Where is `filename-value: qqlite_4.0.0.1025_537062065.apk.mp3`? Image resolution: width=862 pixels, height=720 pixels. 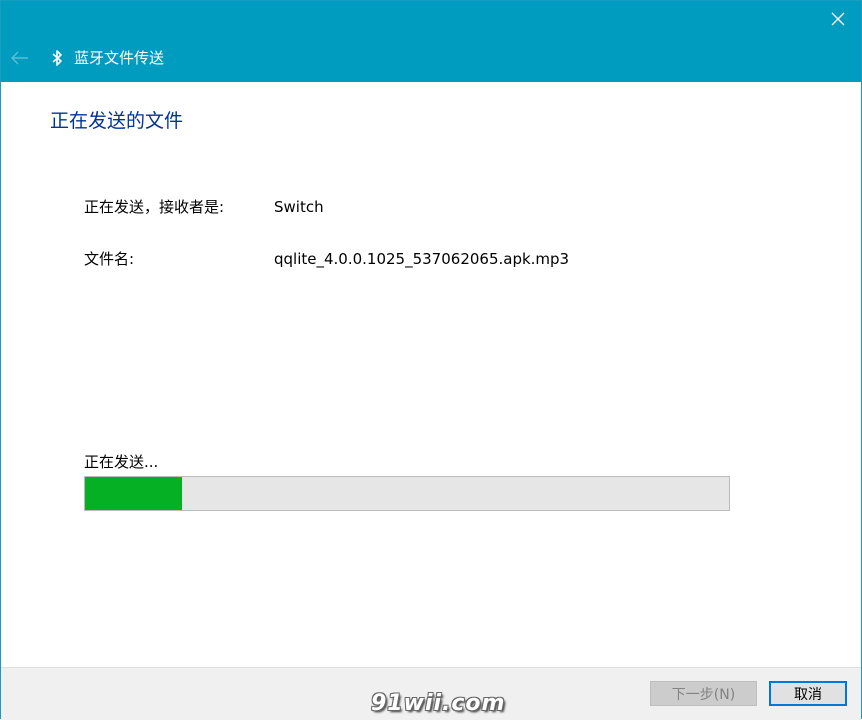
filename-value: qqlite_4.0.0.1025_537062065.apk.mp3 is located at coordinates (422, 259).